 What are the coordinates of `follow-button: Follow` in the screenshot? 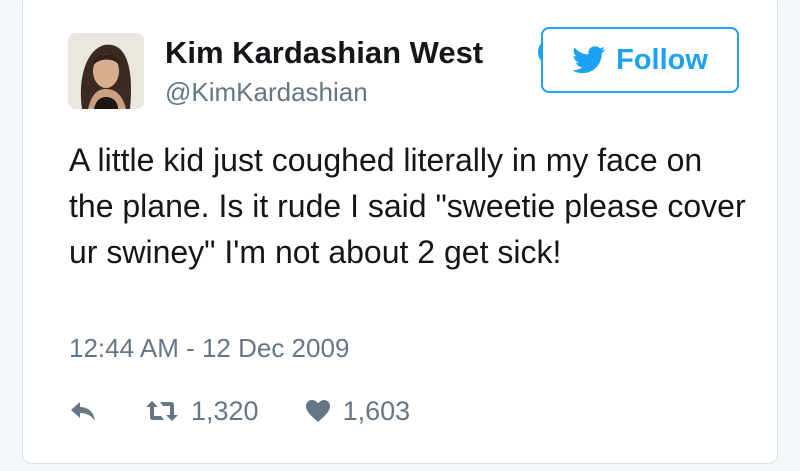 It's located at (640, 60).